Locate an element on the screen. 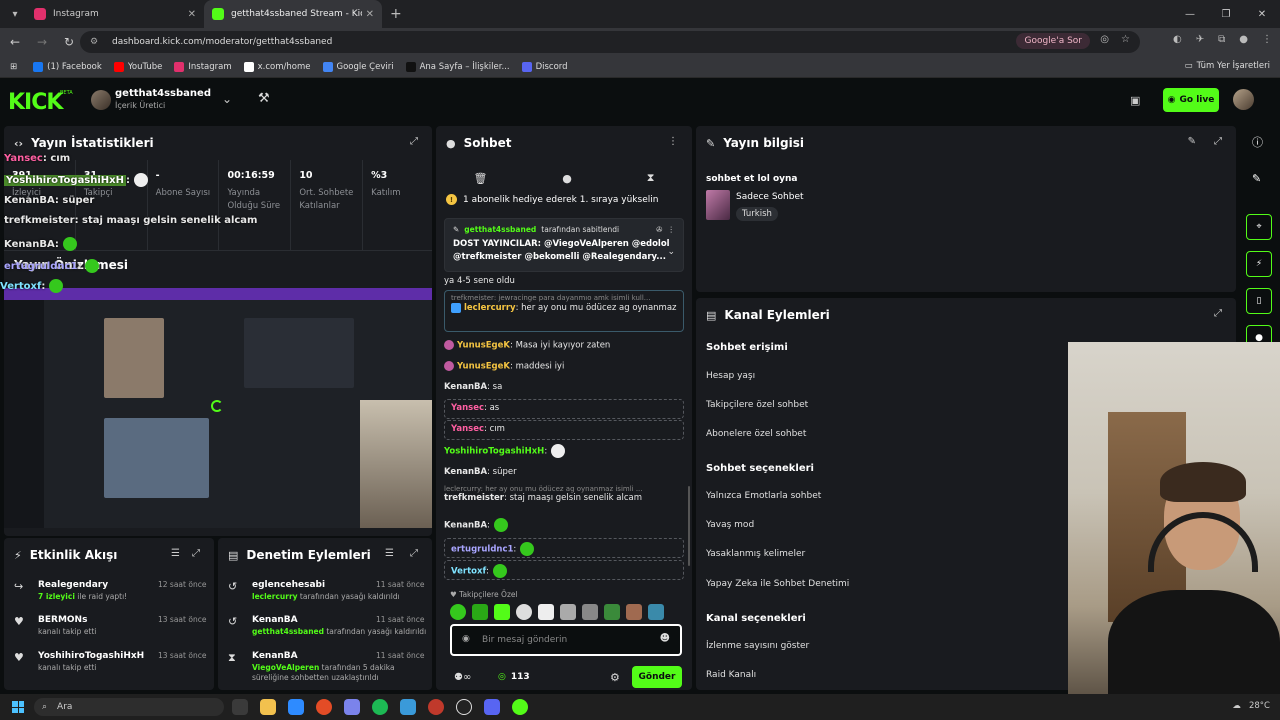  close-window-icon: ✕ is located at coordinates (1262, 14).